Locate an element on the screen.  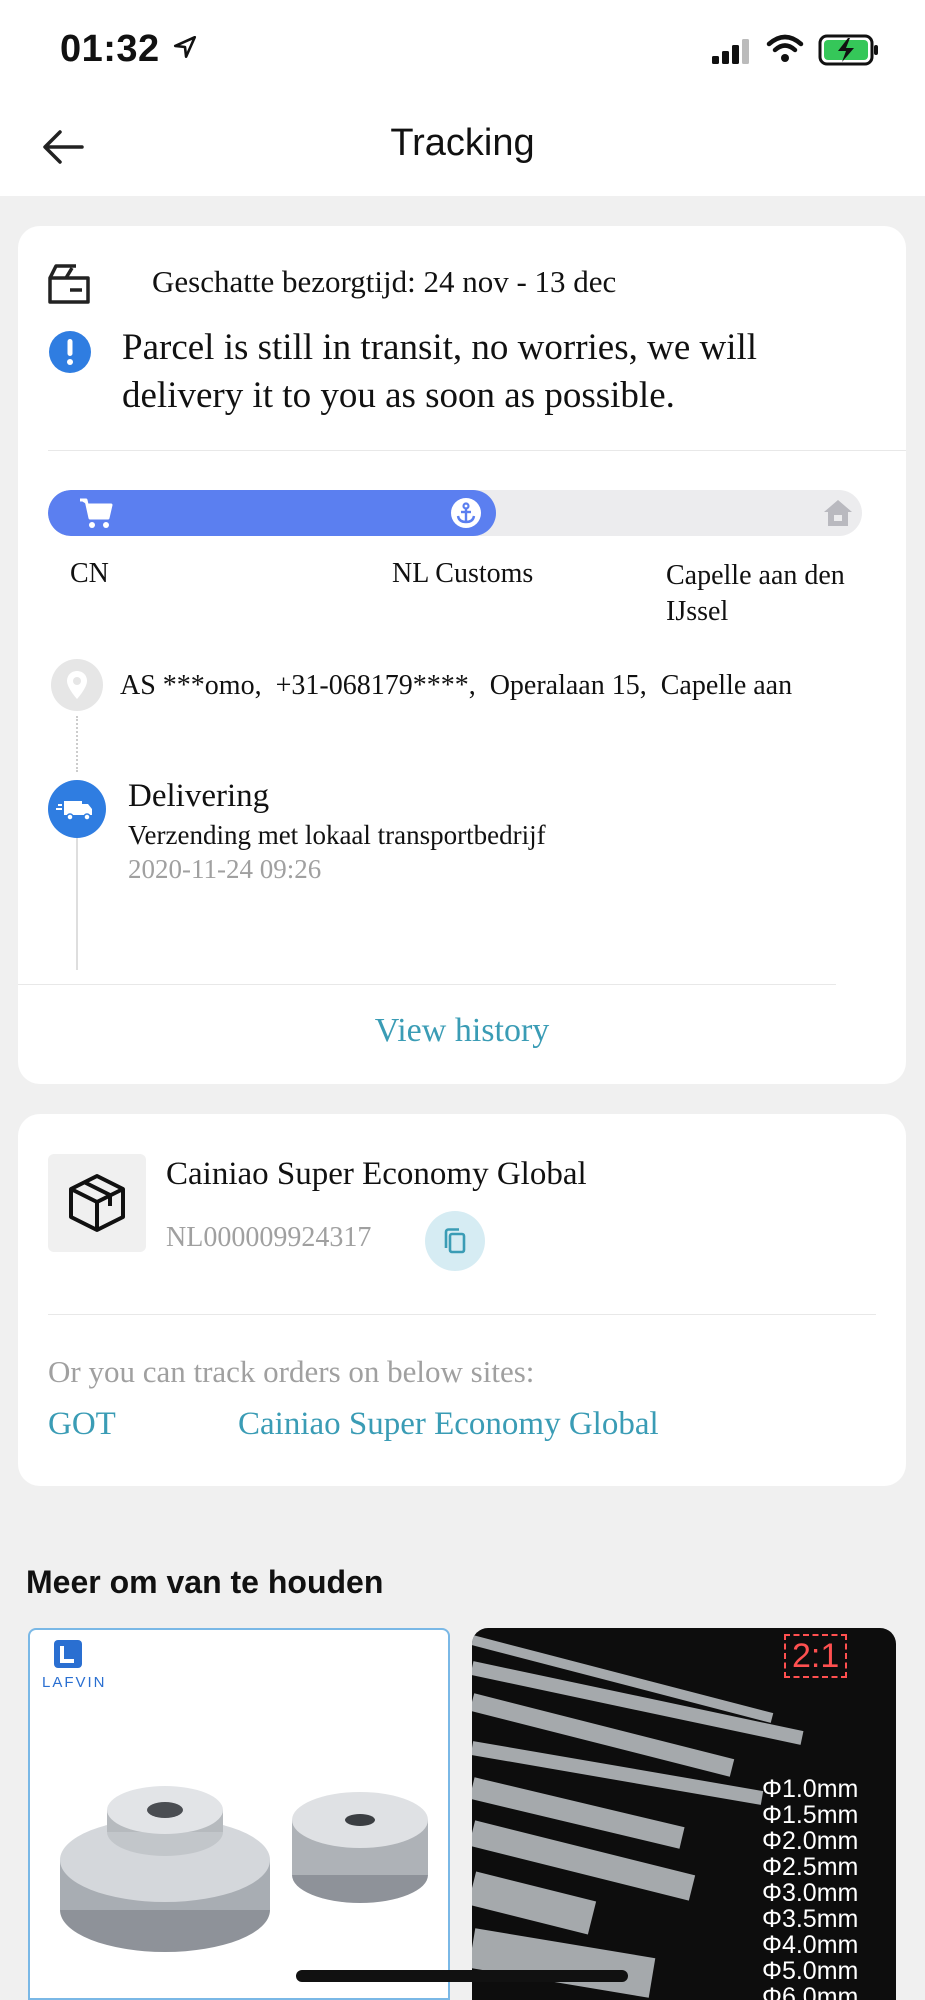
battery-charging-icon is located at coordinates (849, 52).